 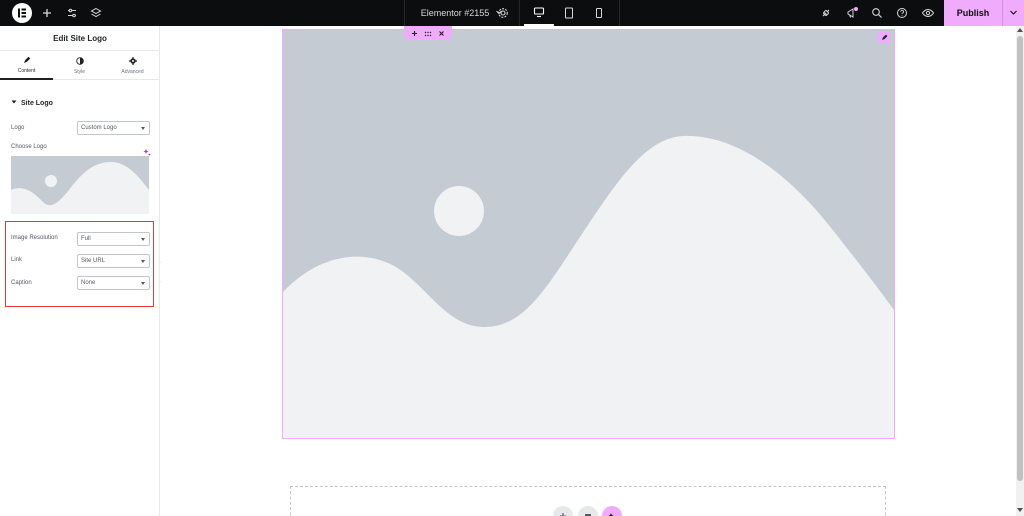 I want to click on tablet-icon, so click(x=569, y=13).